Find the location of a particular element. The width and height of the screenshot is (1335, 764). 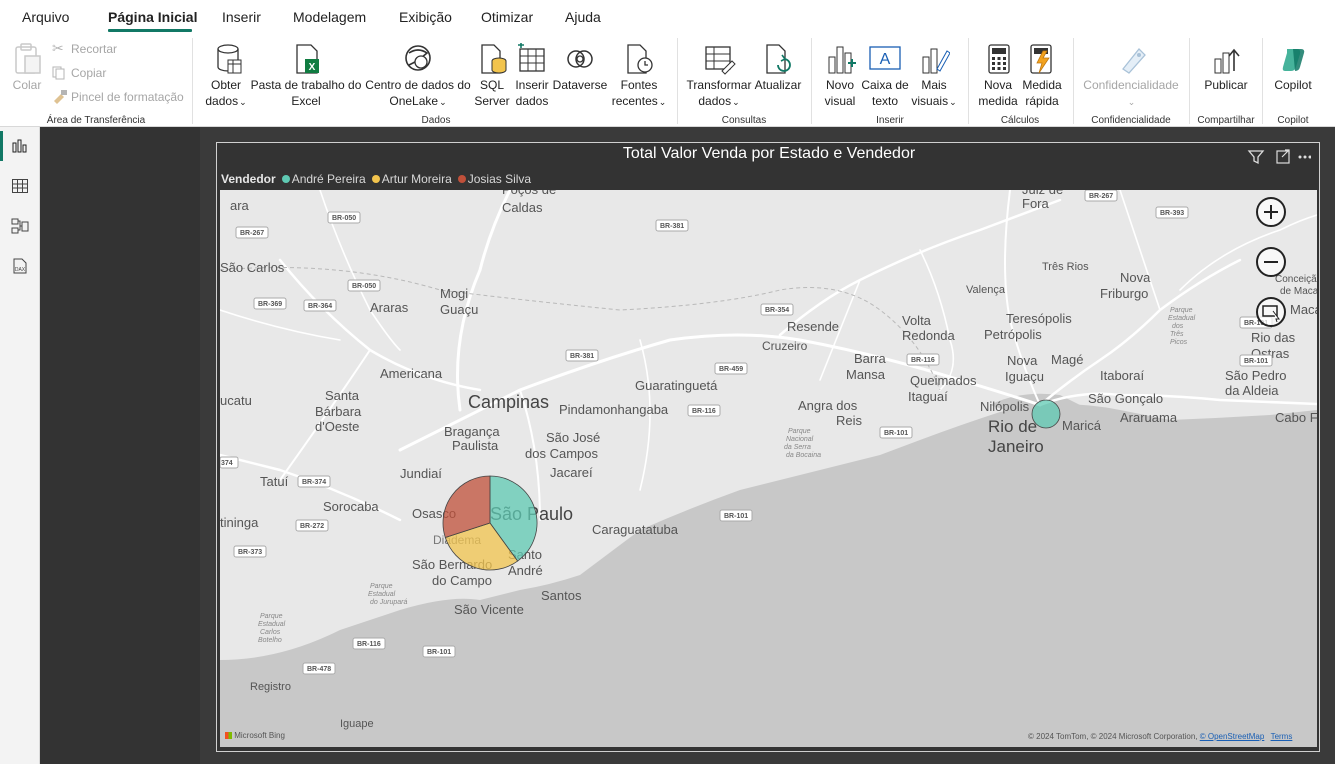

svg-text: Parque is located at coordinates (799, 431).